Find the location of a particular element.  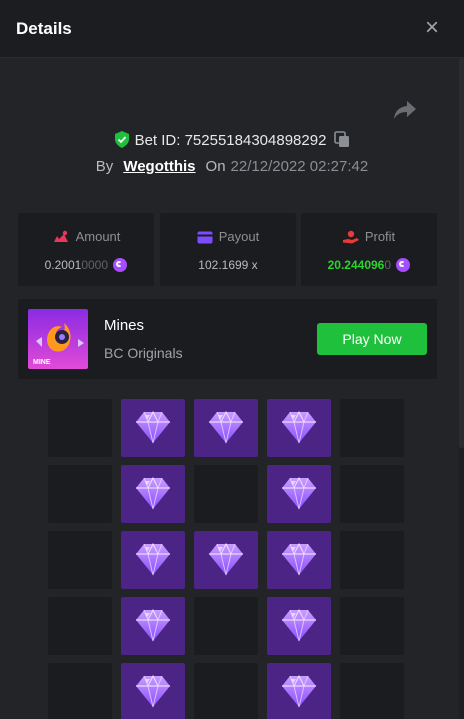

play-now-button: Play Now is located at coordinates (372, 339).